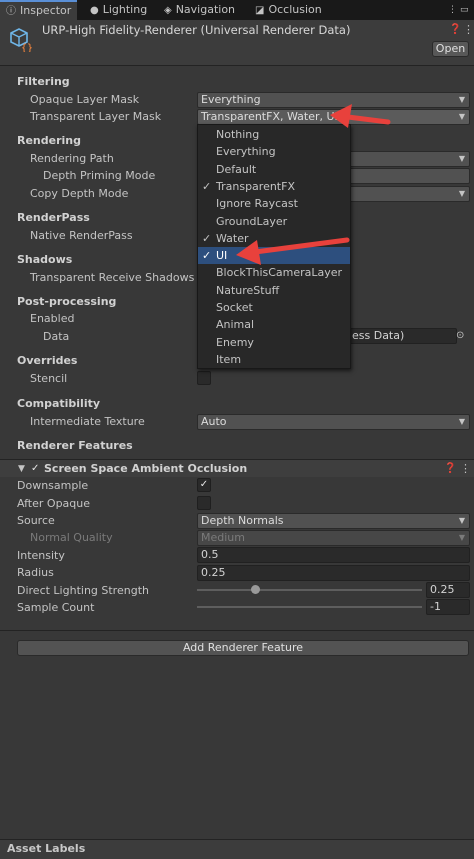  What do you see at coordinates (112, 277) in the screenshot?
I see `transparent-receive-shadows-label: Transparent Receive Shadows` at bounding box center [112, 277].